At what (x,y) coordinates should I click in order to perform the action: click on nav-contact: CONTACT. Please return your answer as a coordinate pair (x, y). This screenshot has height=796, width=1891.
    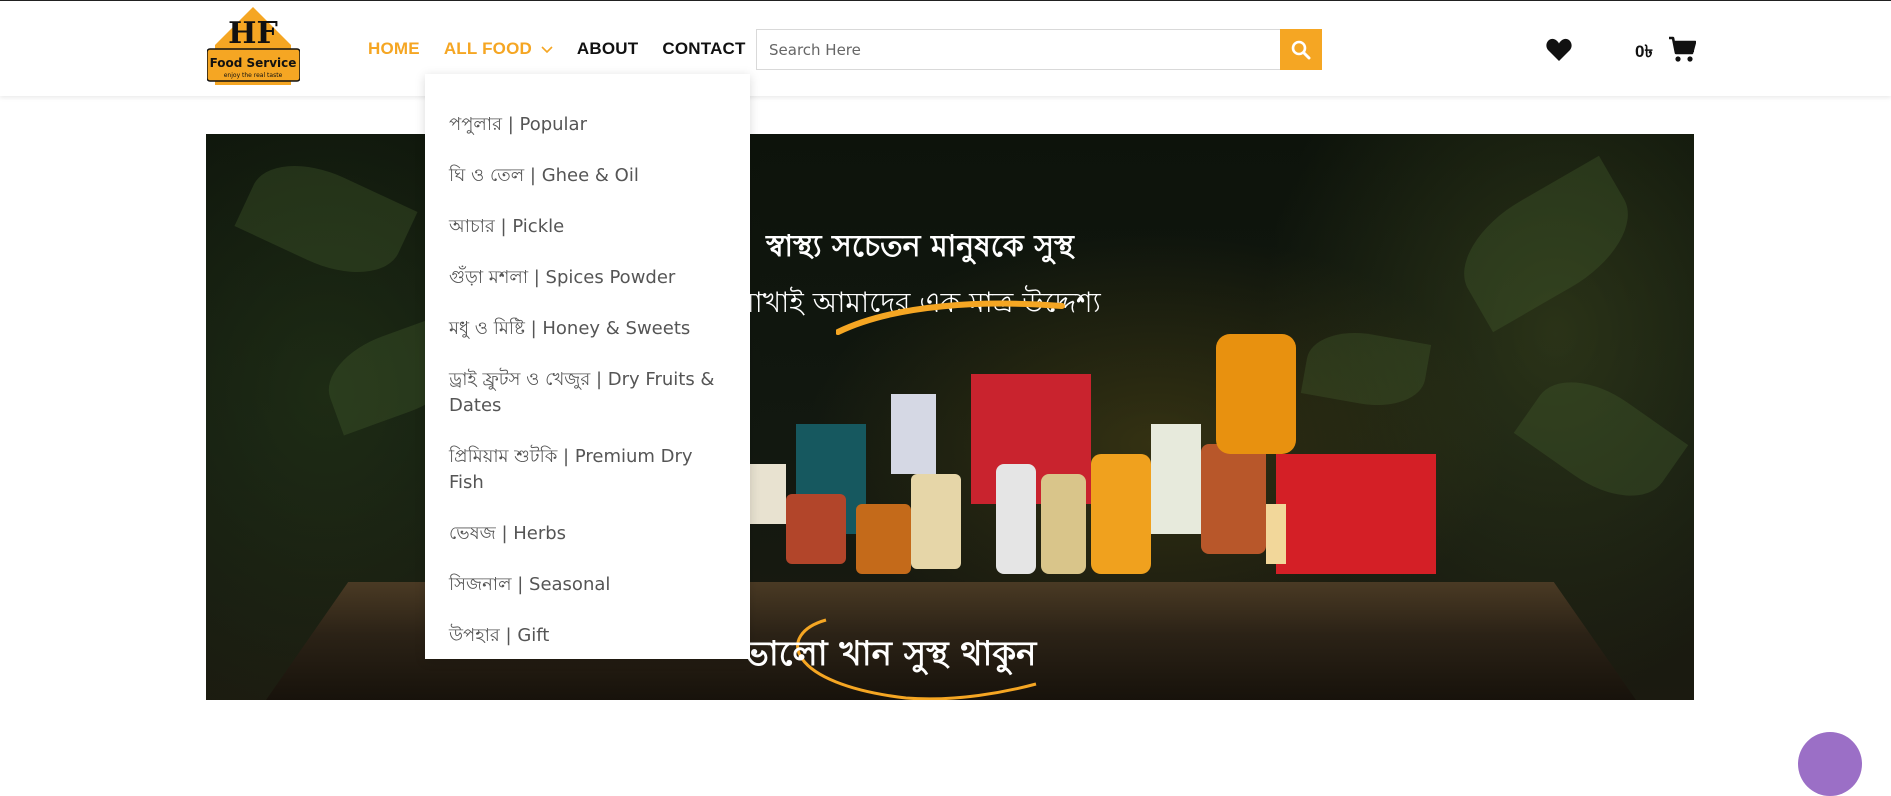
    Looking at the image, I should click on (703, 49).